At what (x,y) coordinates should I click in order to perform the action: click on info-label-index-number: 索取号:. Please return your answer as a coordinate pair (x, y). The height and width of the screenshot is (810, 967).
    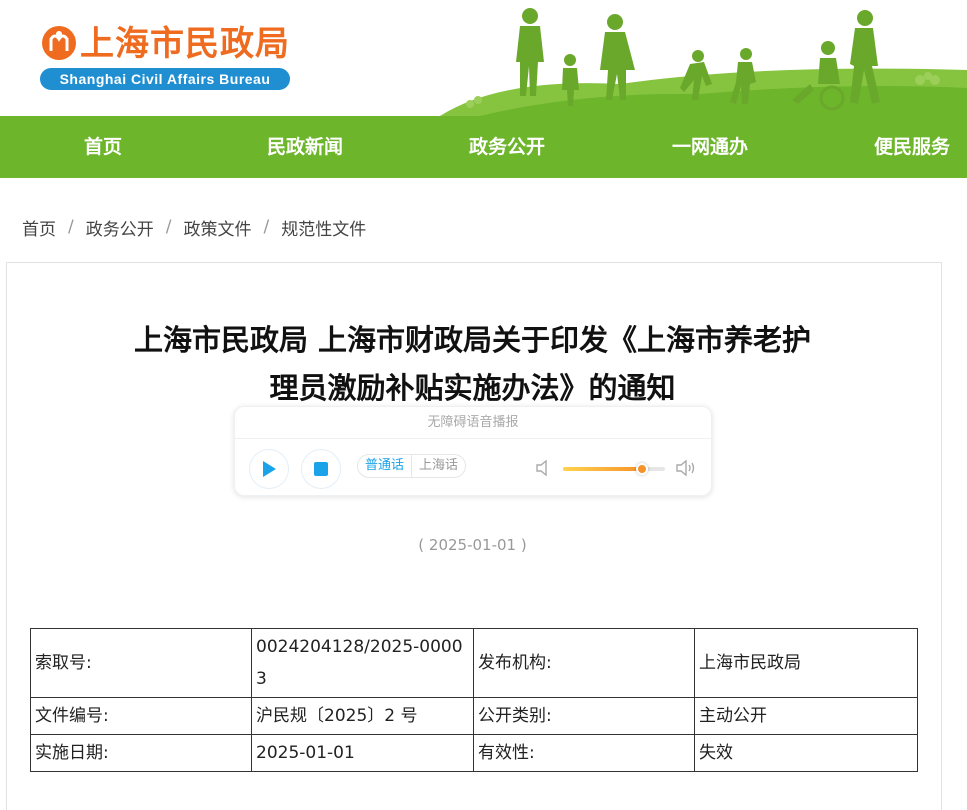
    Looking at the image, I should click on (141, 663).